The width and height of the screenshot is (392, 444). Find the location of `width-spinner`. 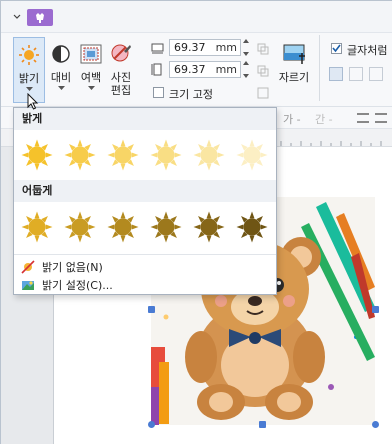

width-spinner is located at coordinates (246, 47).